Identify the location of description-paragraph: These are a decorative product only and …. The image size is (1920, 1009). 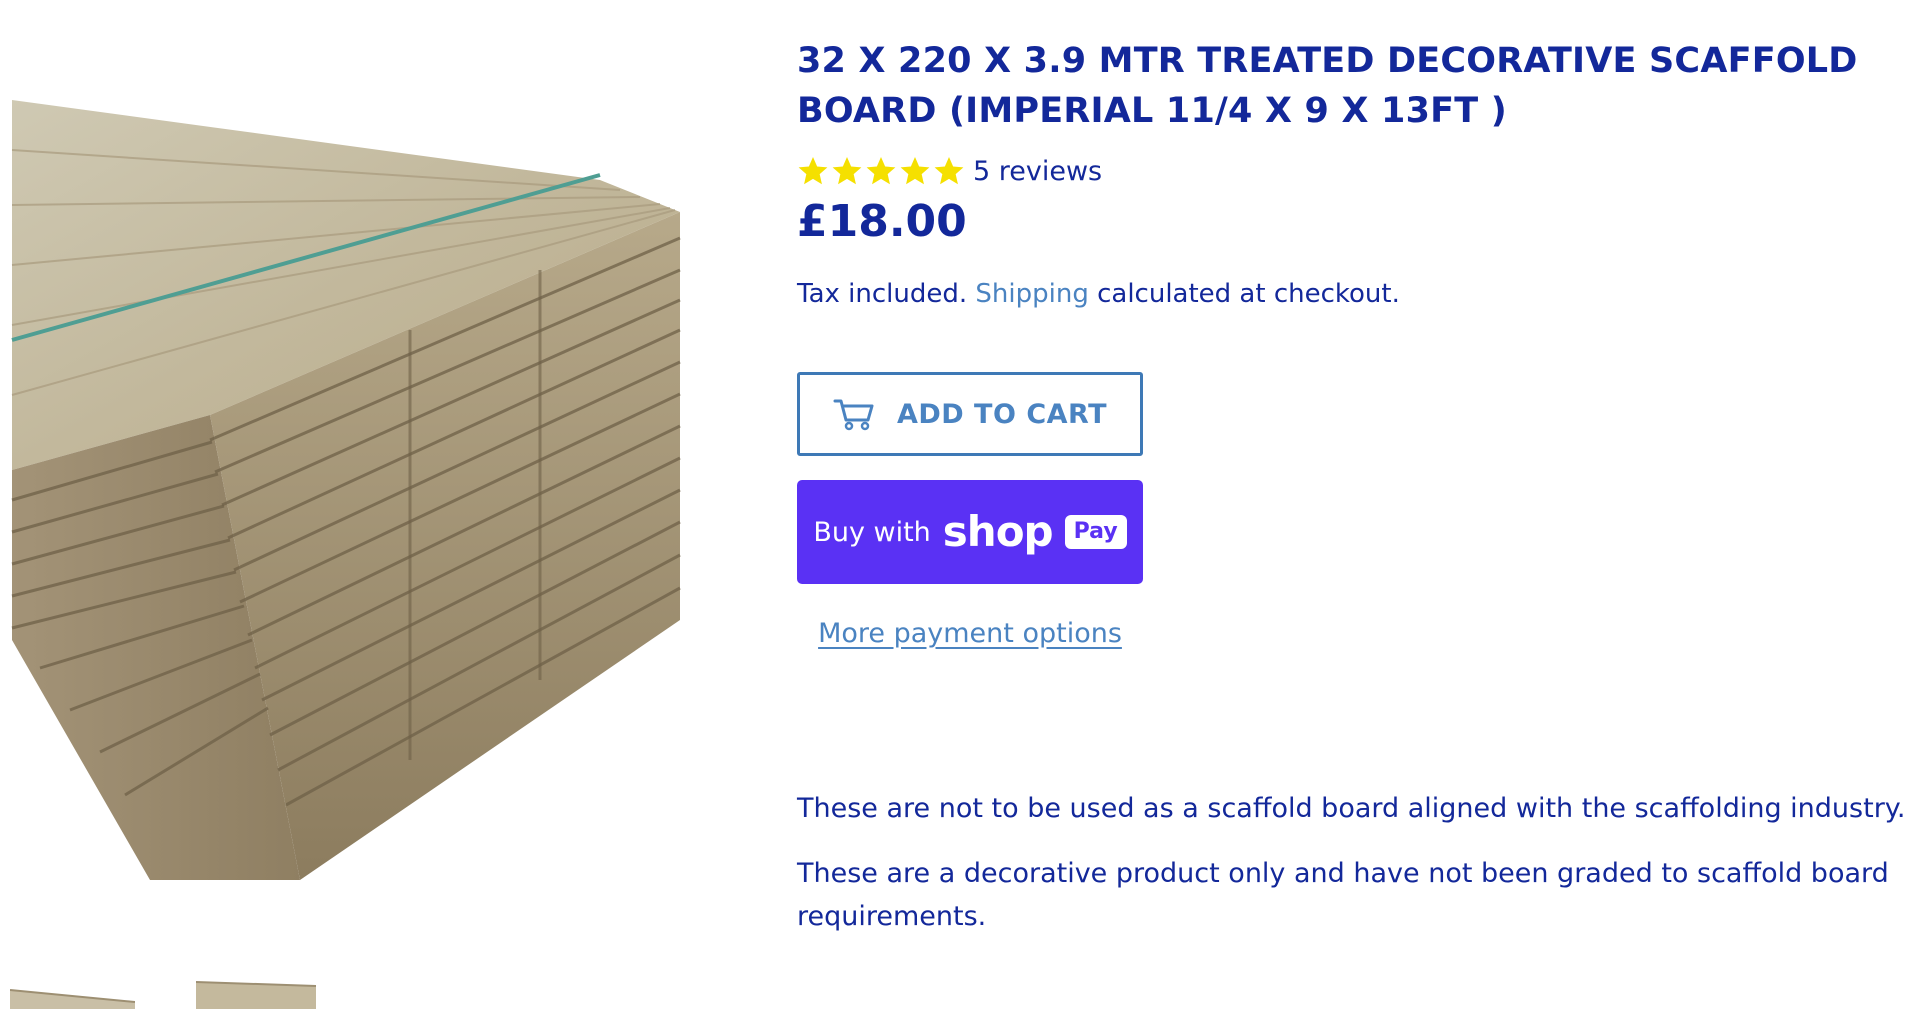
(1343, 895).